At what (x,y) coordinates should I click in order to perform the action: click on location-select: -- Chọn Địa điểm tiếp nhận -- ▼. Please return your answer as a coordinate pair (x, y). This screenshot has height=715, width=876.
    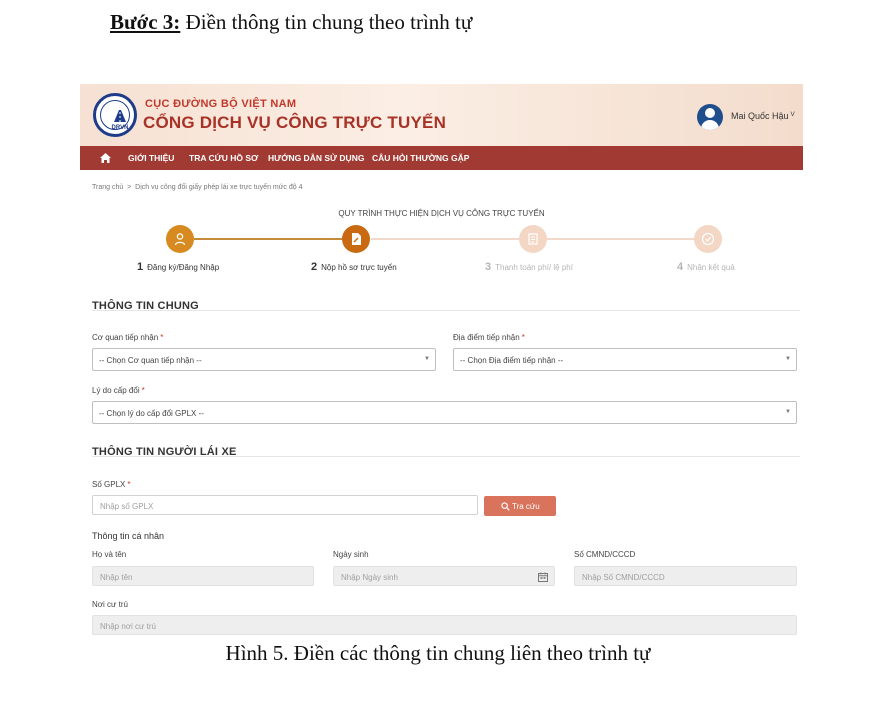
    Looking at the image, I should click on (625, 359).